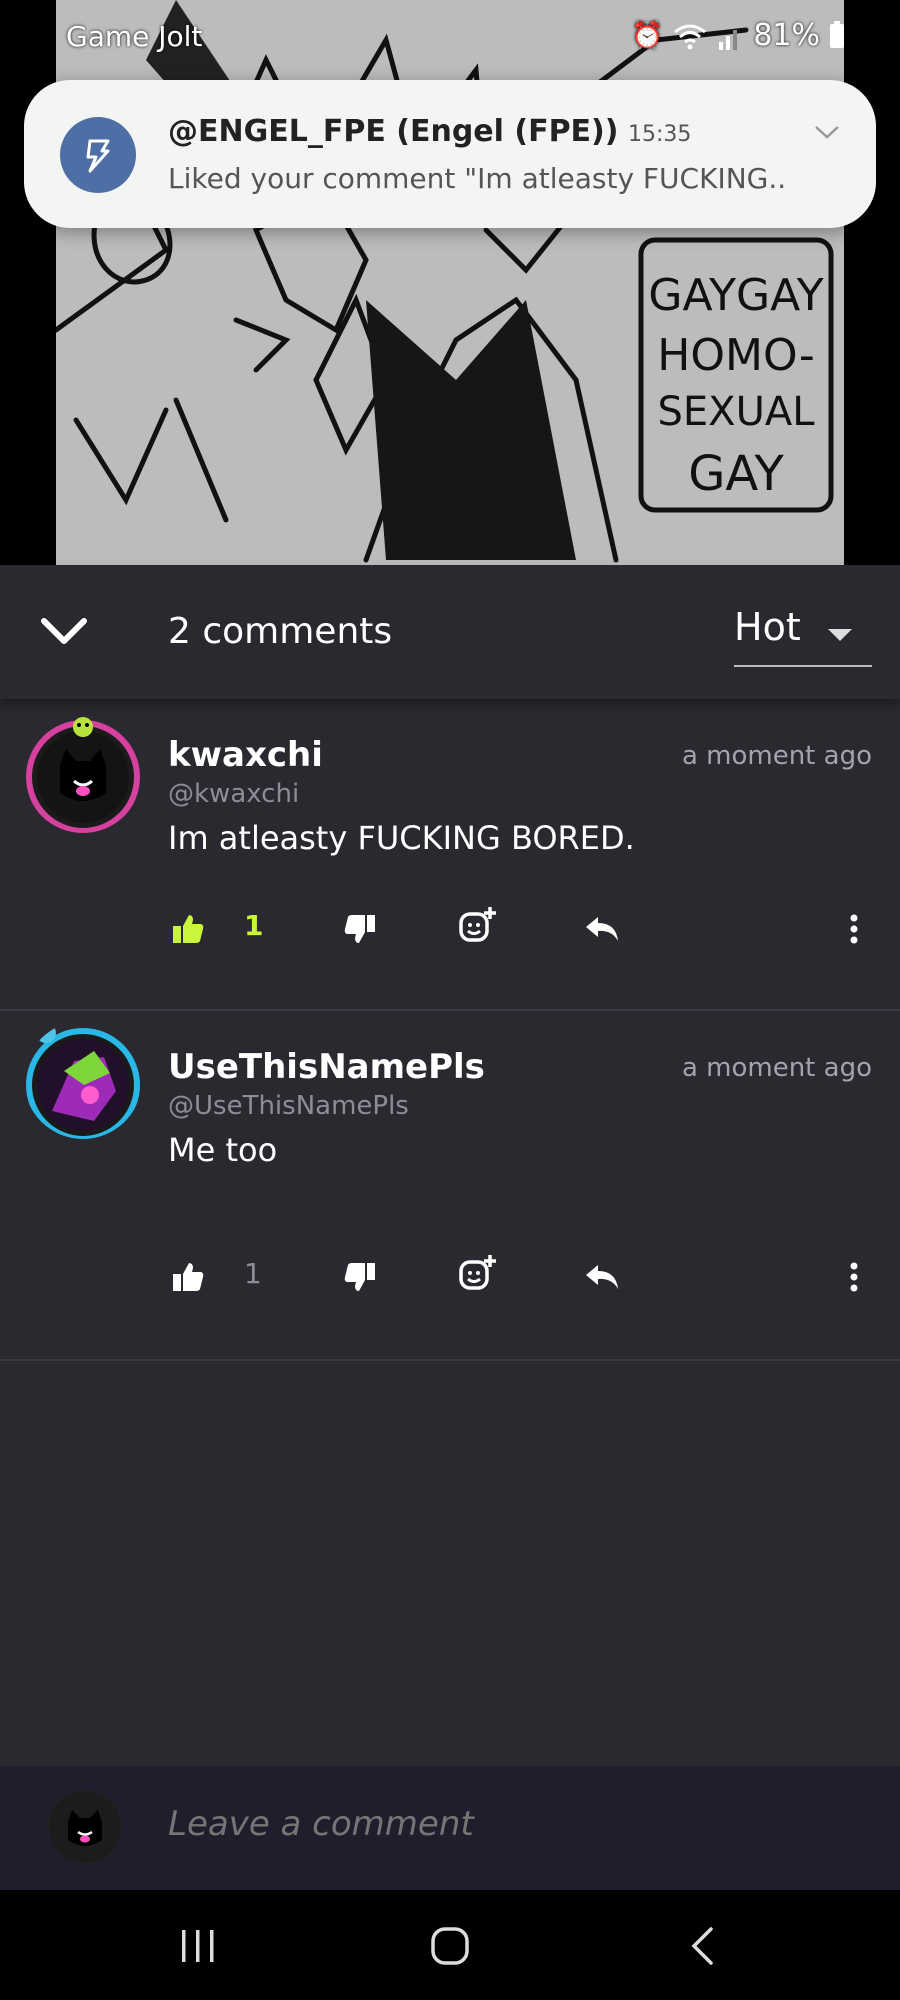  What do you see at coordinates (736, 474) in the screenshot?
I see `sign-line-4: GAY` at bounding box center [736, 474].